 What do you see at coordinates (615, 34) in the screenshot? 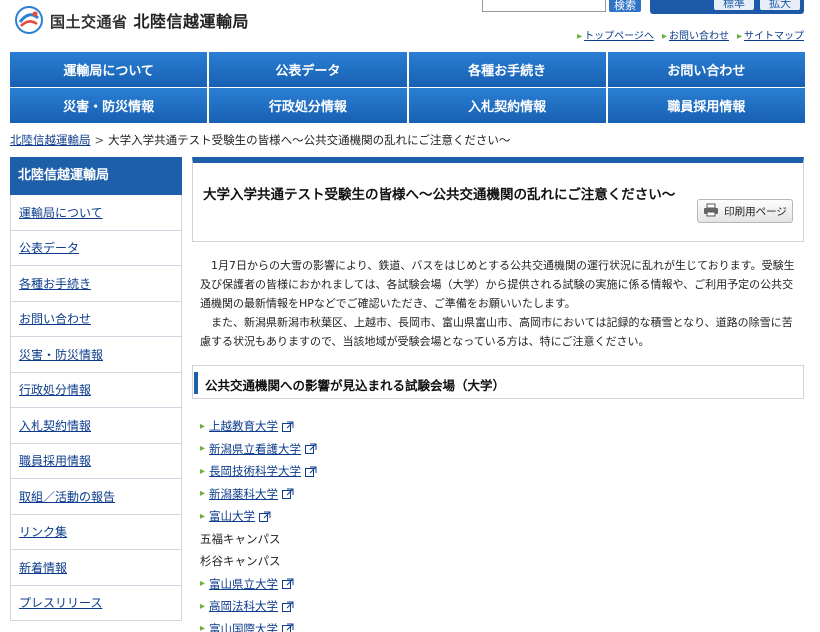
I see `top-page-link: トップページへ` at bounding box center [615, 34].